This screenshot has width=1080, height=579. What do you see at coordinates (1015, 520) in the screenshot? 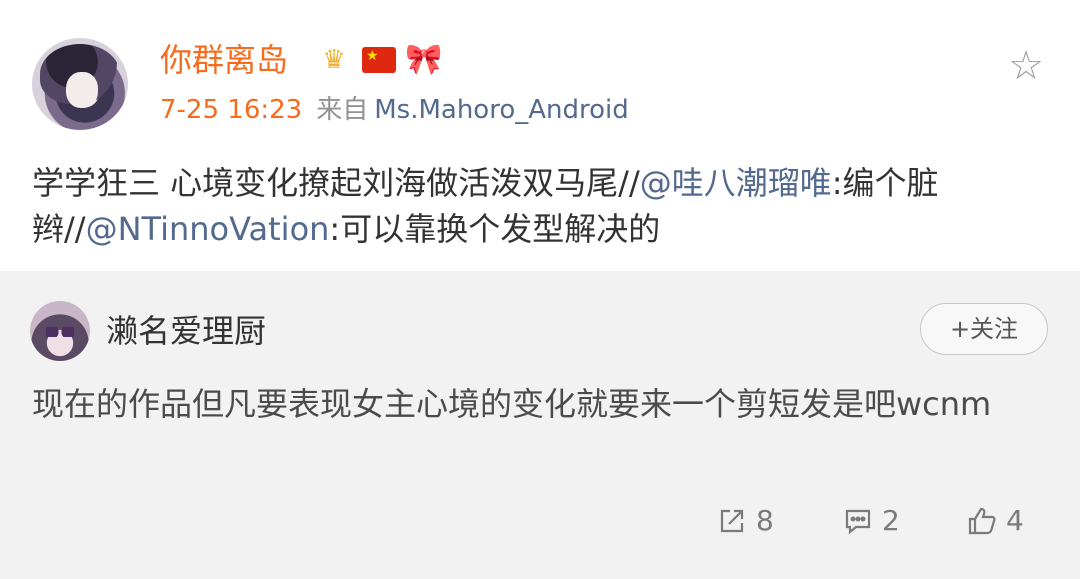
I see `like-count: 4` at bounding box center [1015, 520].